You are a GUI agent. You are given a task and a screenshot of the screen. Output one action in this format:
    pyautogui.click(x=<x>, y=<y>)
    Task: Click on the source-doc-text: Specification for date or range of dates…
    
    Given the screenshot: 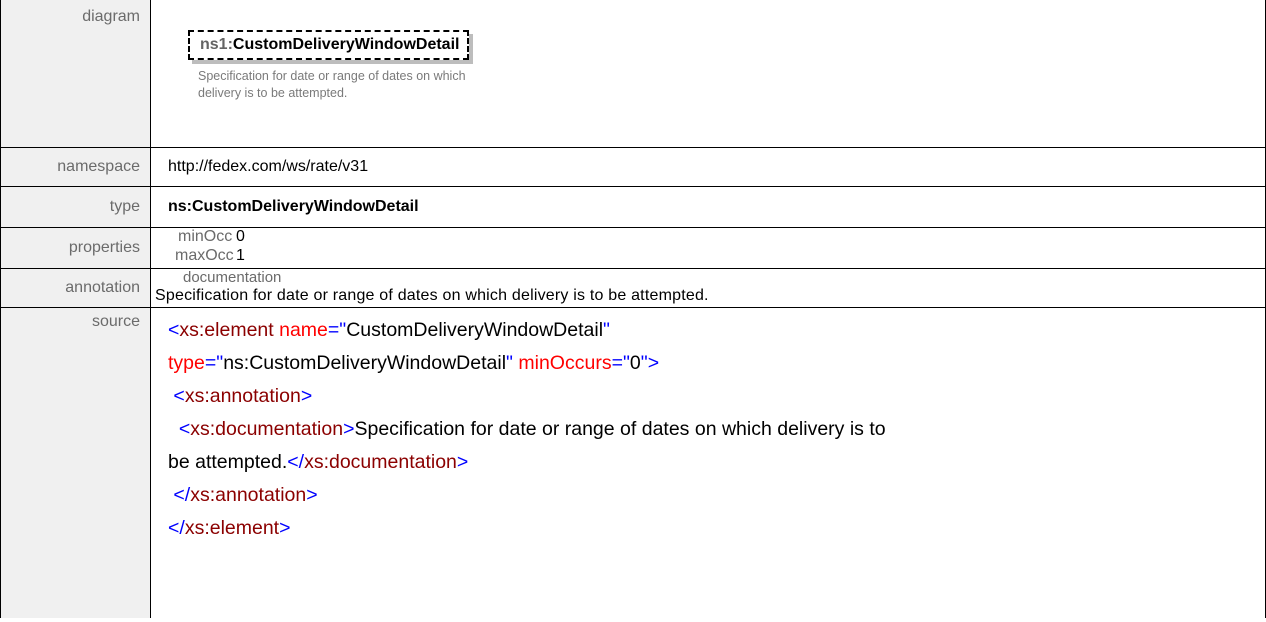 What is the action you would take?
    pyautogui.click(x=620, y=429)
    